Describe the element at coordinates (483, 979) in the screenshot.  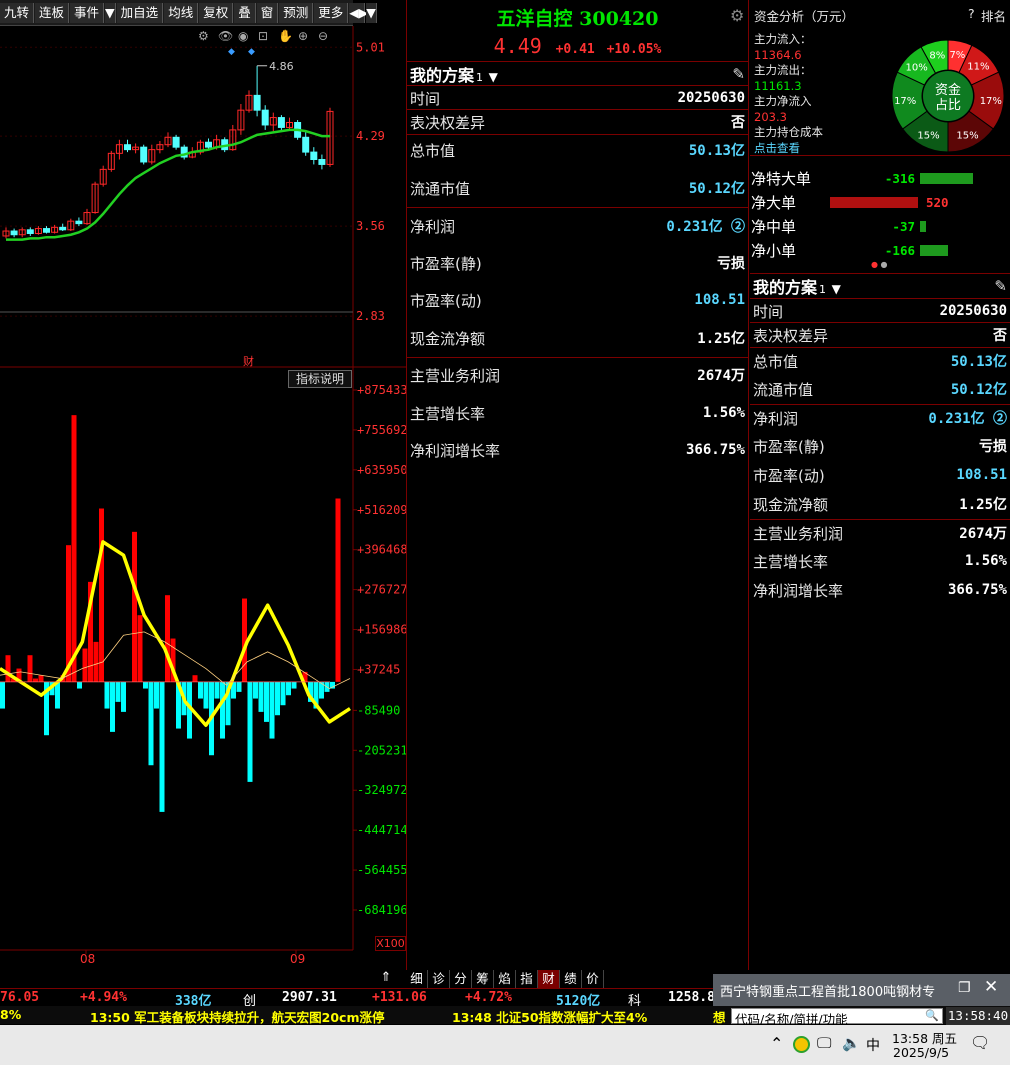
I see `tab-3: 筹` at that location.